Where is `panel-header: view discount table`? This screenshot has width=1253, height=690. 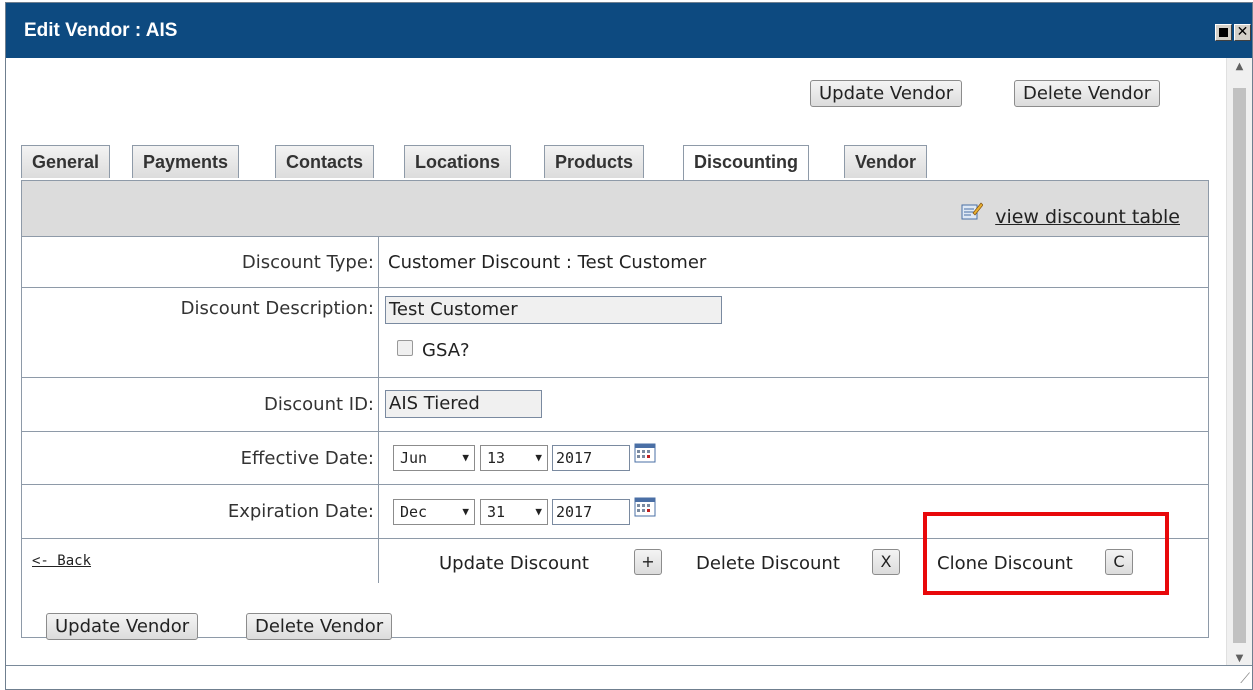 panel-header: view discount table is located at coordinates (615, 209).